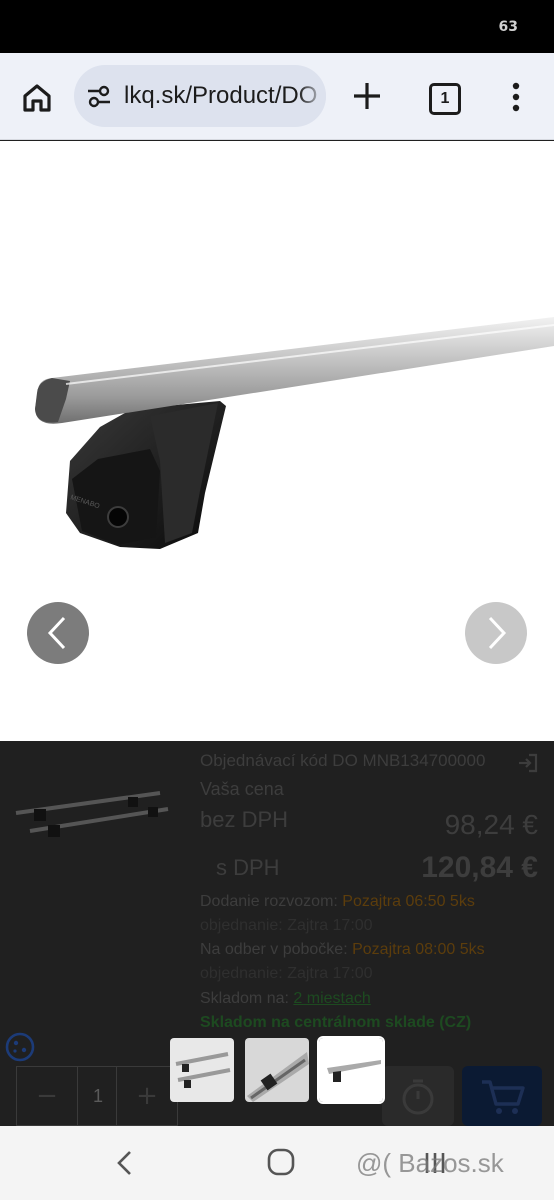 Image resolution: width=554 pixels, height=1200 pixels. Describe the element at coordinates (286, 973) in the screenshot. I see `order-deadline-2: objednanie: Zajtra 17:00` at that location.